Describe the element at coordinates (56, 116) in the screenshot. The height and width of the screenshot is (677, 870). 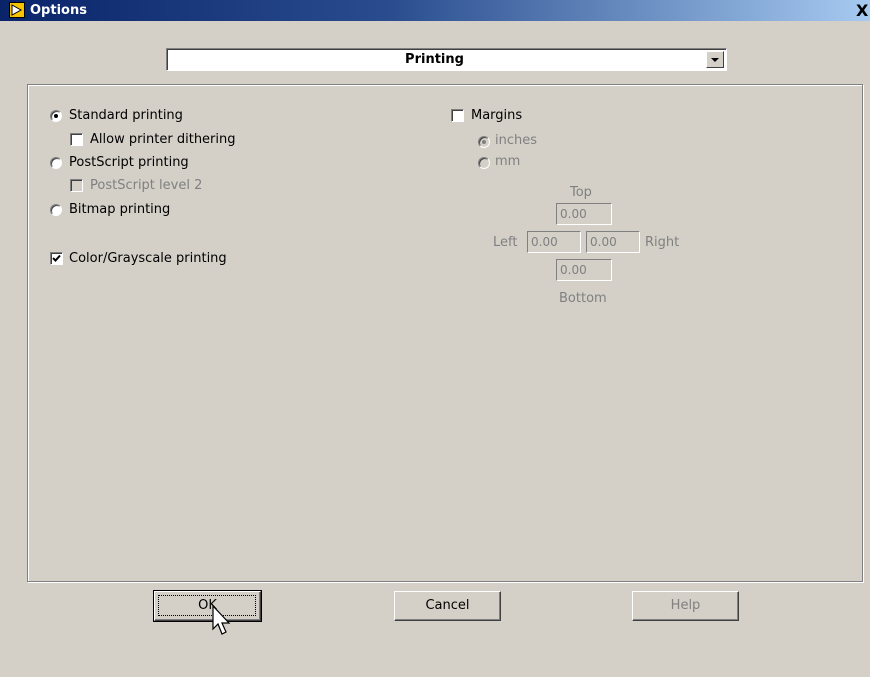
I see `standard-printing-radio` at that location.